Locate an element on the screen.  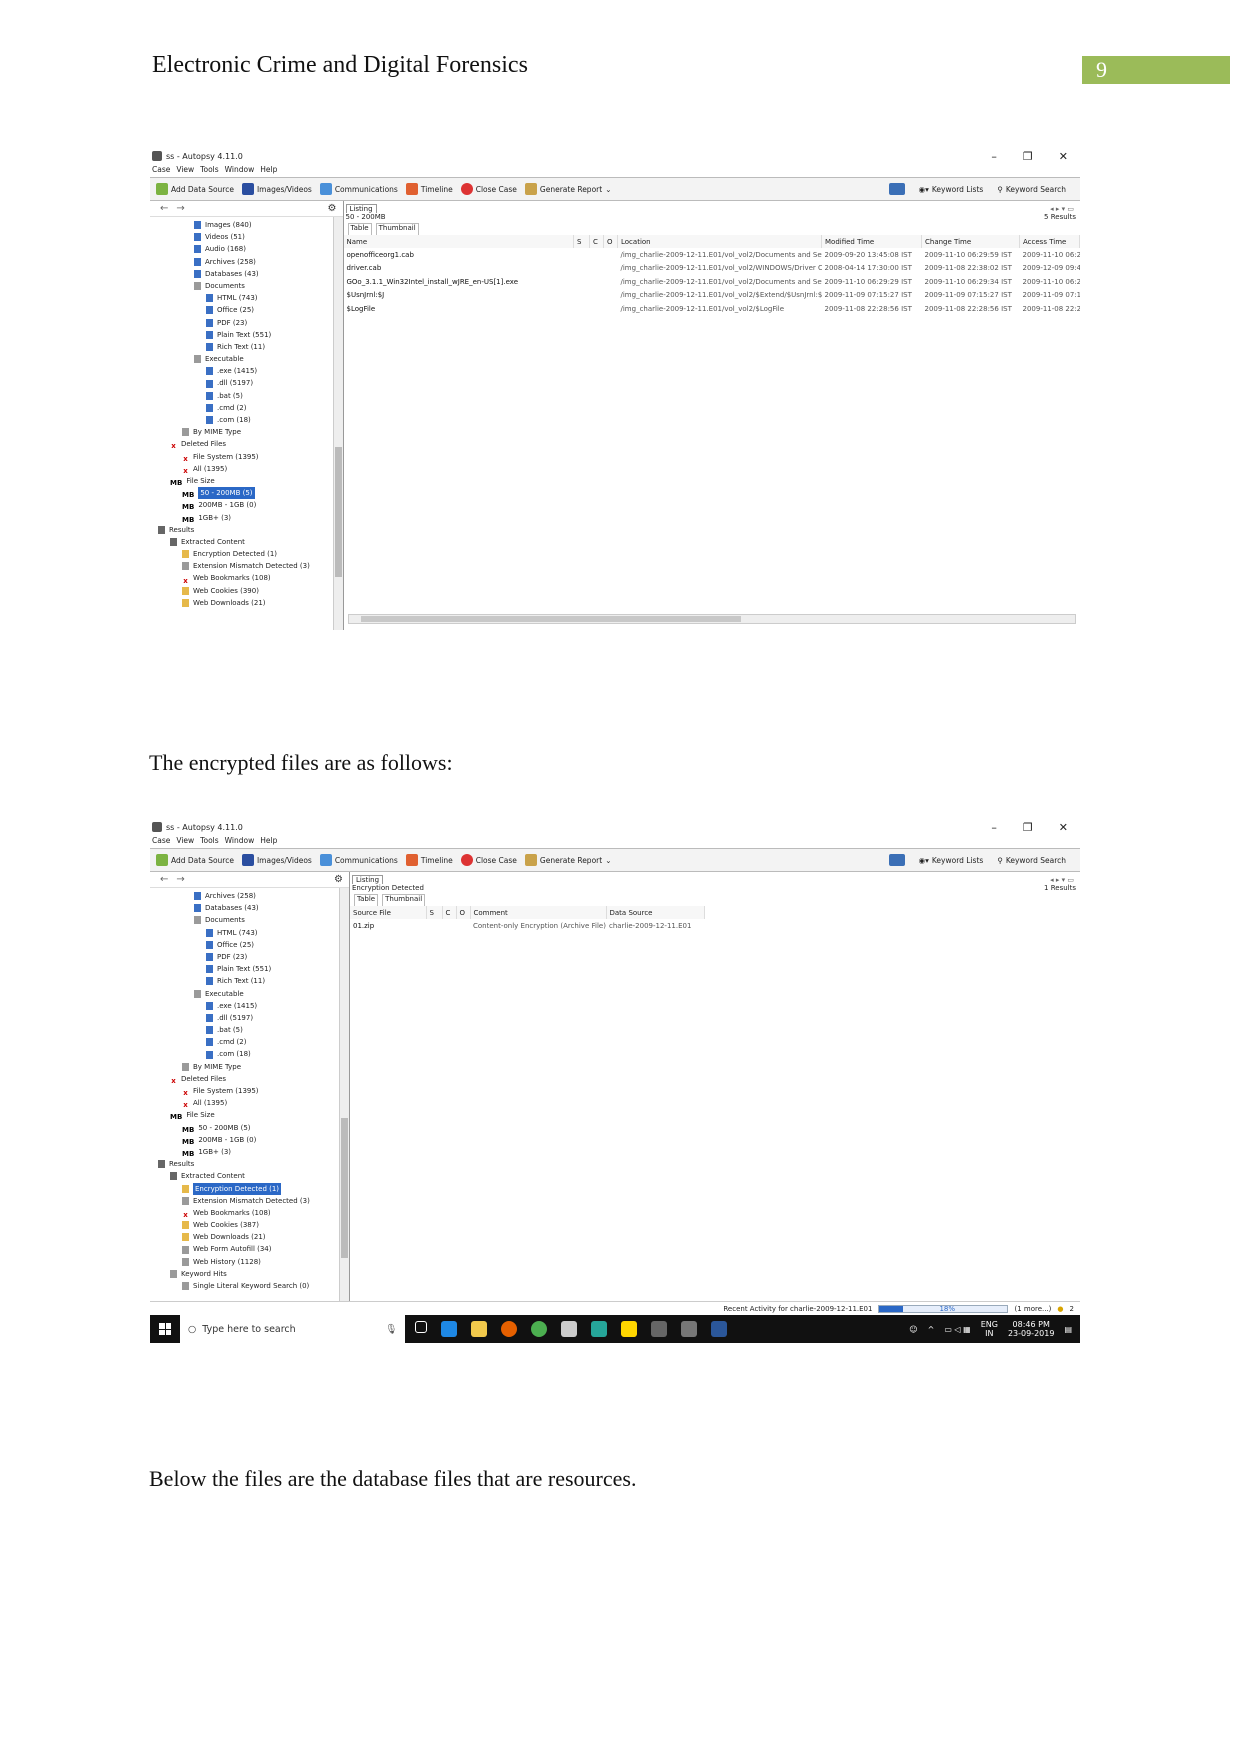
file-explorer-icon is located at coordinates (479, 1329).